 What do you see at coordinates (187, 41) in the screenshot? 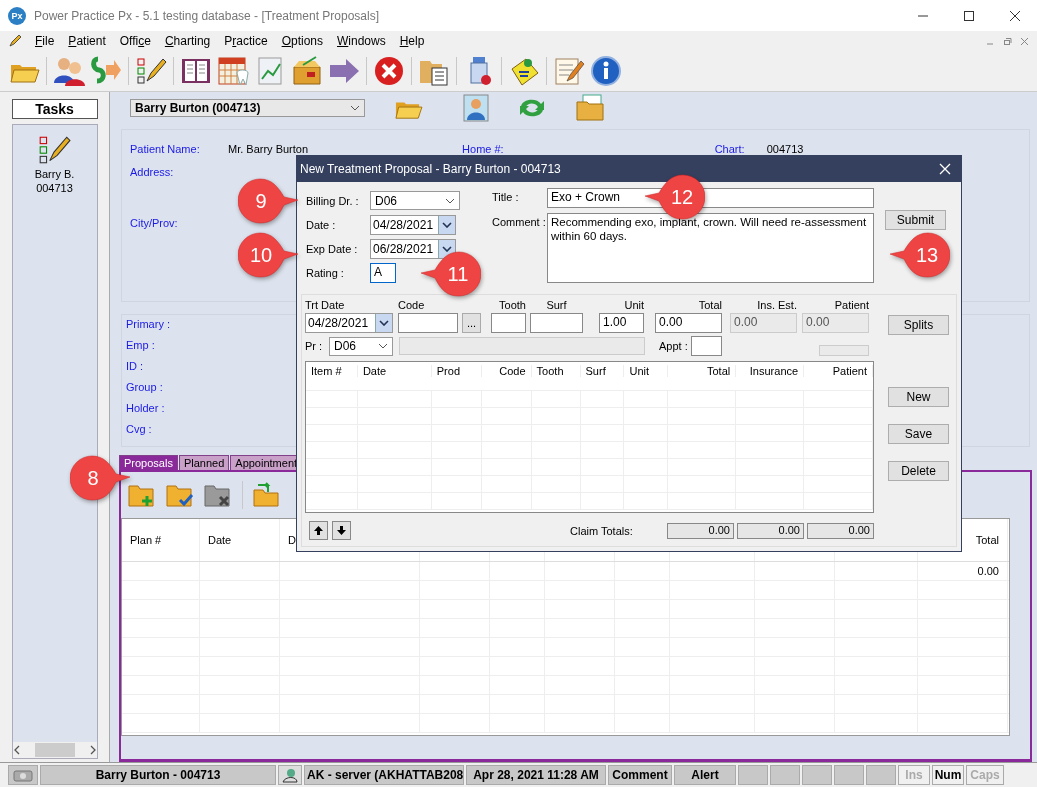
I see `menu-item: Charting` at bounding box center [187, 41].